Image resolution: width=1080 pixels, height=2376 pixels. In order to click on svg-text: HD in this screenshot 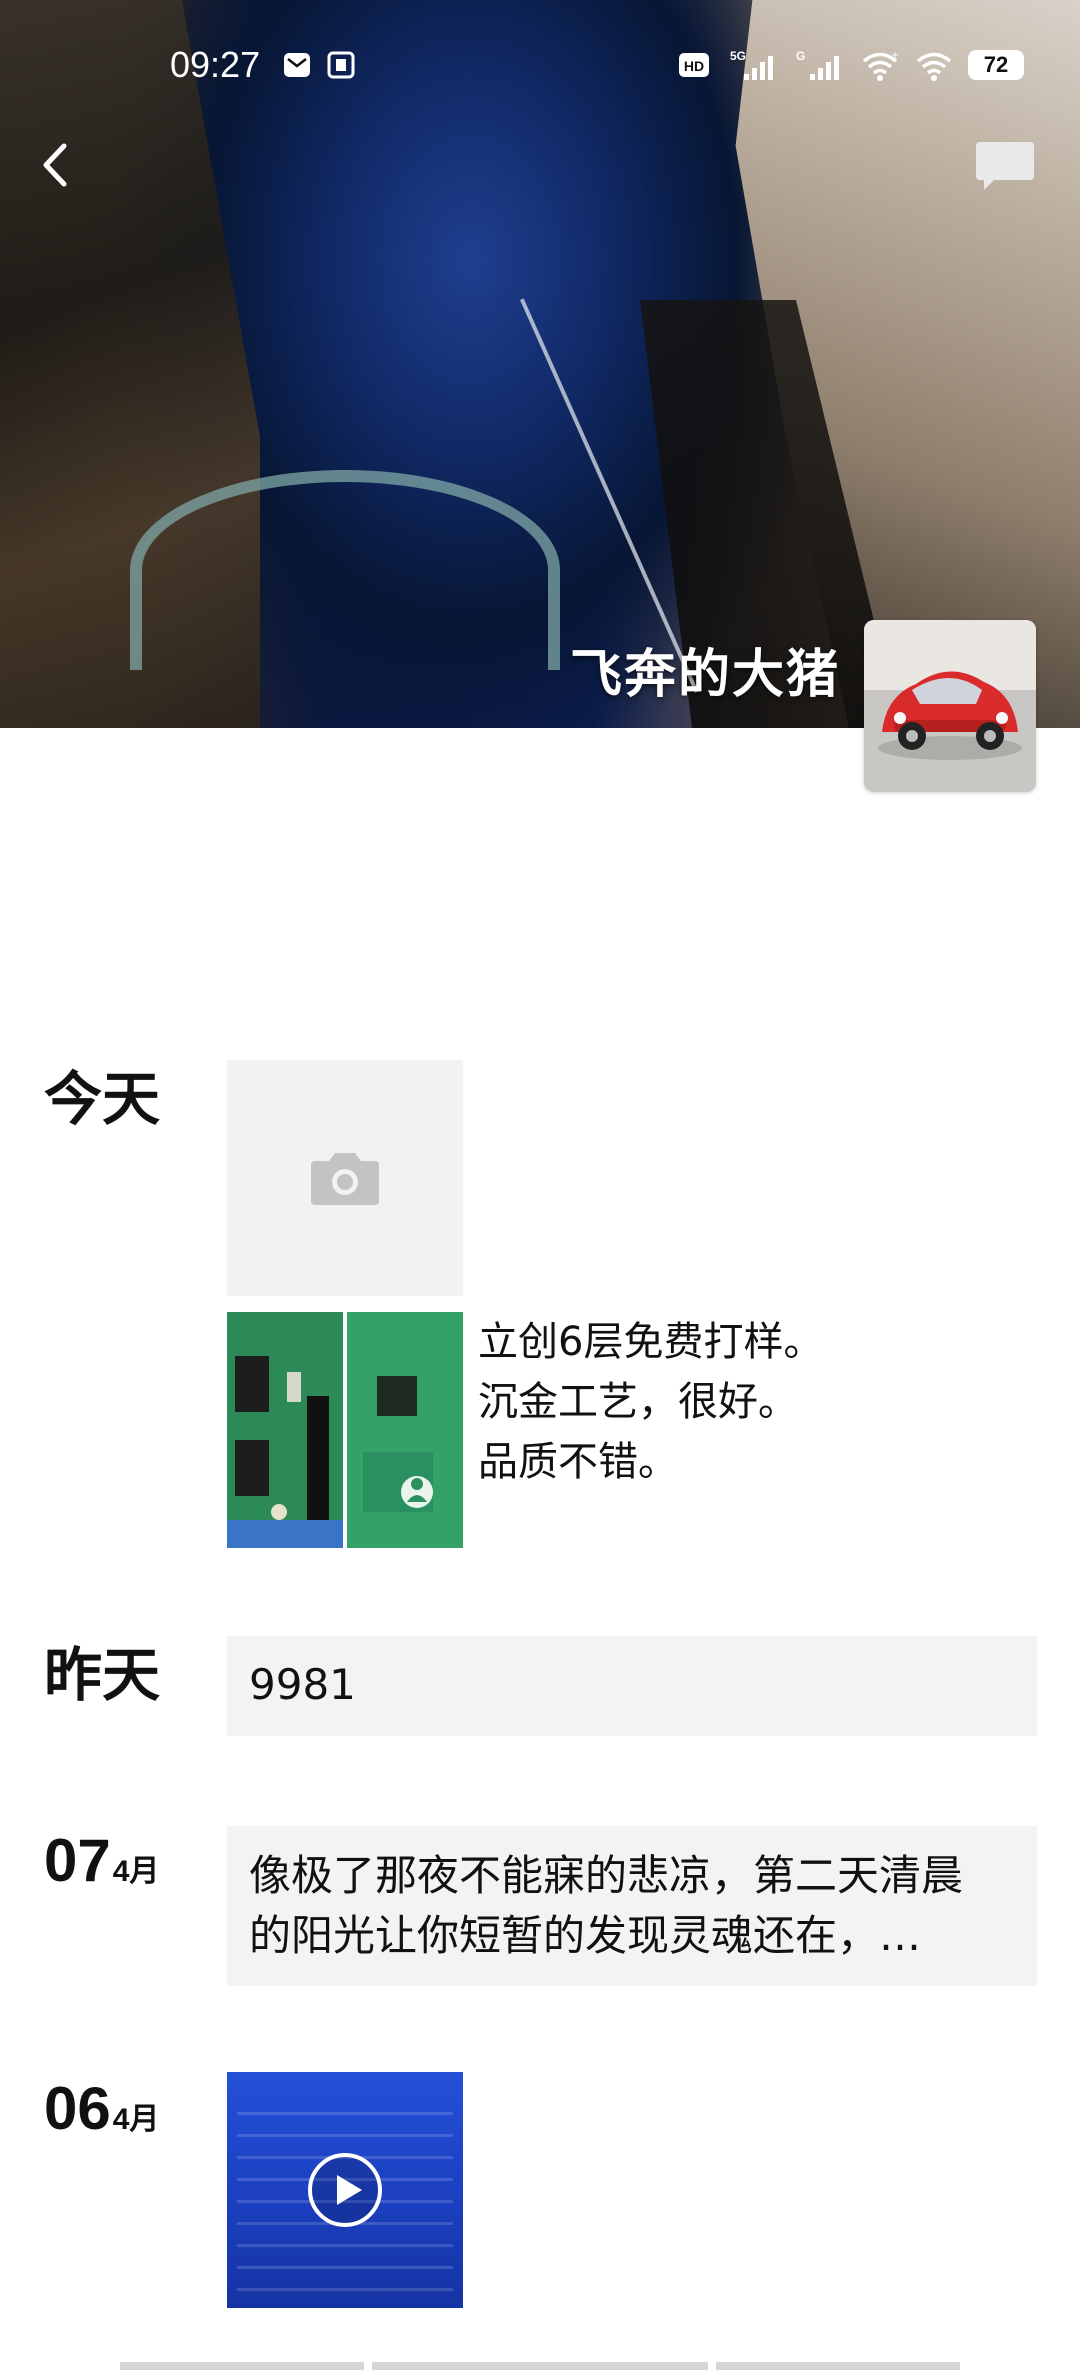, I will do `click(694, 66)`.